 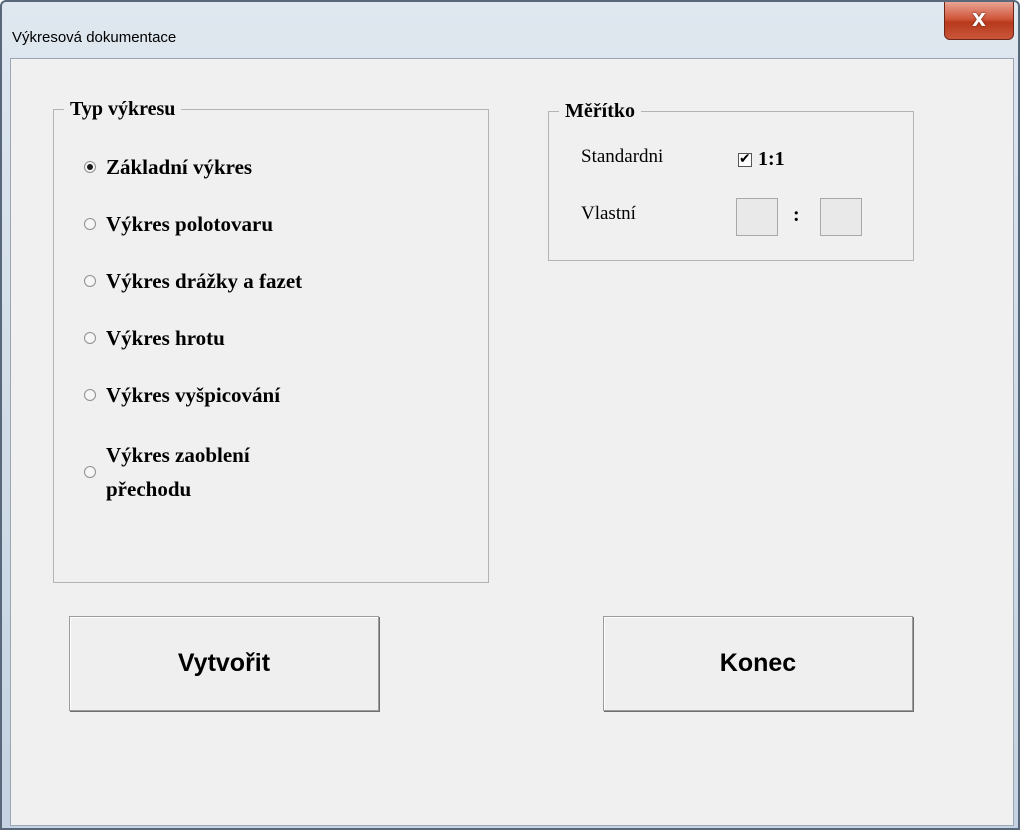 I want to click on radio-groove-chamfer-drawing, so click(x=90, y=281).